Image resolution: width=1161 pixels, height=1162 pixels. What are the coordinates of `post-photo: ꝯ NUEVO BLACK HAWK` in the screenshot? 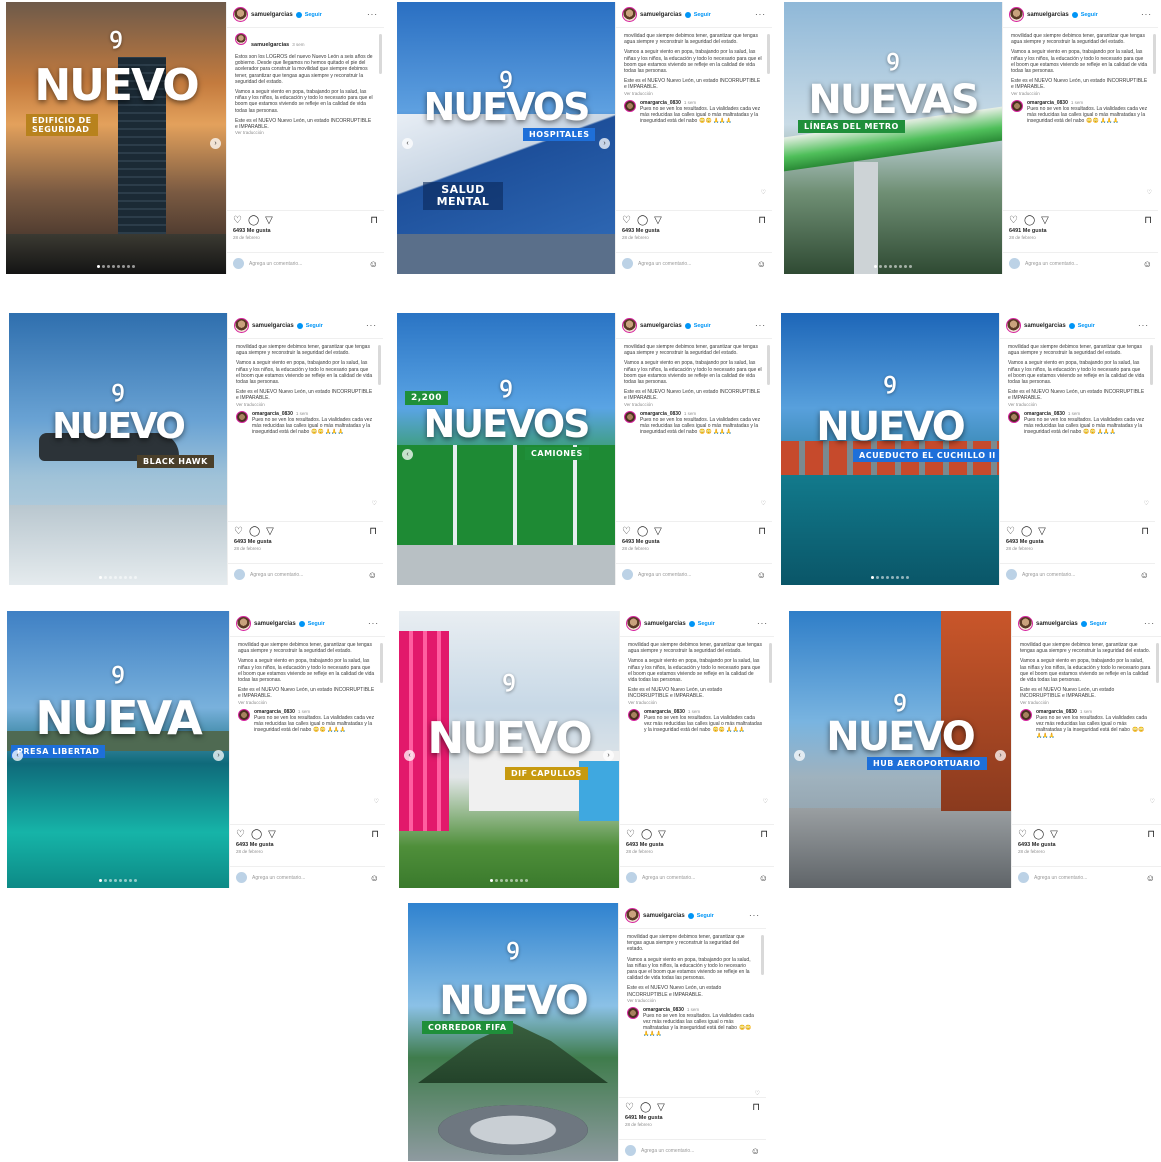 It's located at (118, 449).